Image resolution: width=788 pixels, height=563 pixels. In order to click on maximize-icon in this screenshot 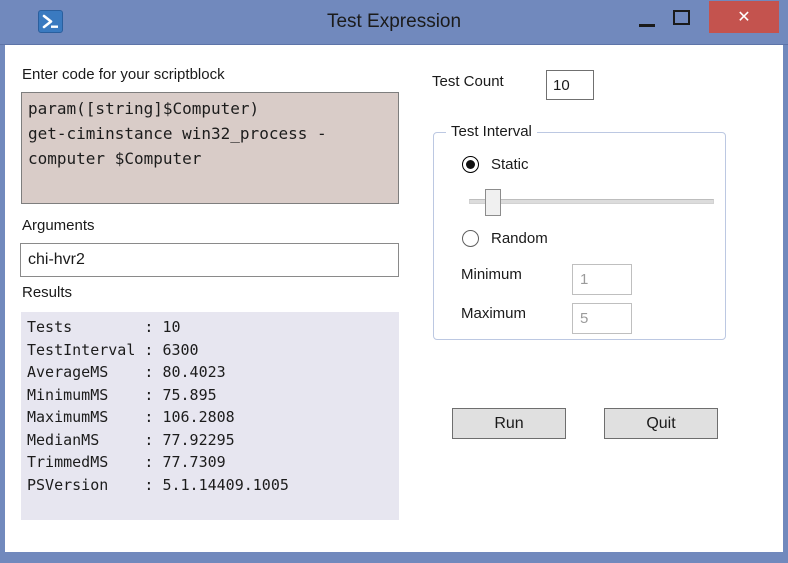, I will do `click(681, 17)`.